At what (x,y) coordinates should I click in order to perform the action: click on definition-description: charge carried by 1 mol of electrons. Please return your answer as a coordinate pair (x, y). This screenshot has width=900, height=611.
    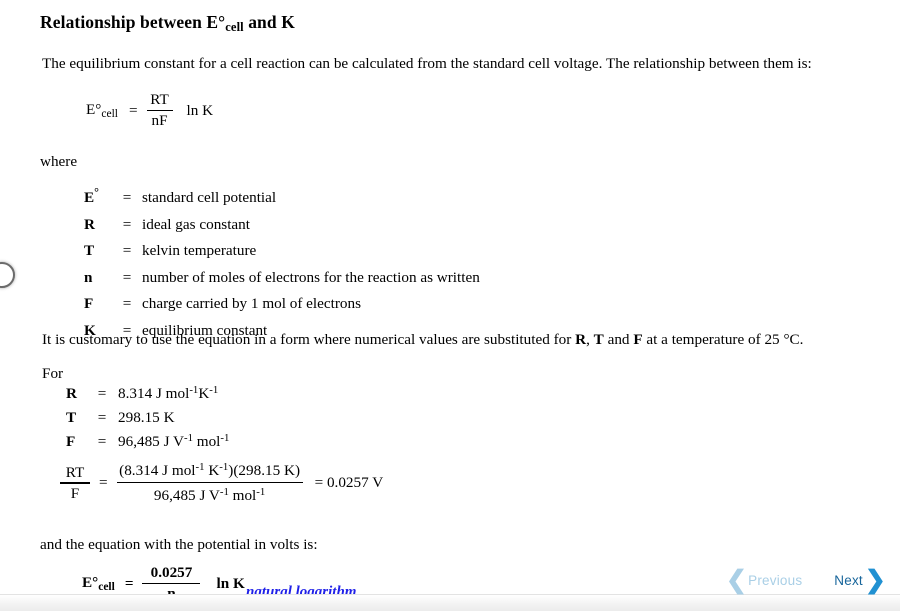
    Looking at the image, I should click on (252, 304).